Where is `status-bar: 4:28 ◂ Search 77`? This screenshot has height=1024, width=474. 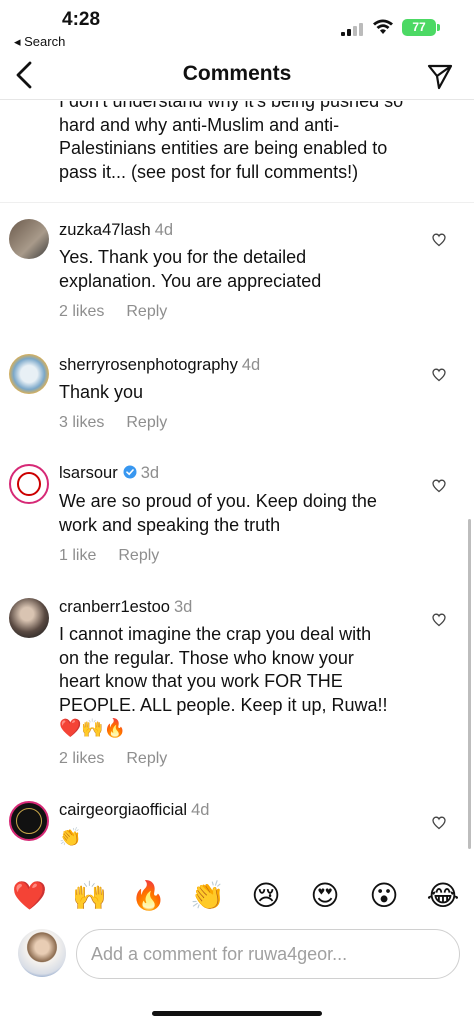 status-bar: 4:28 ◂ Search 77 is located at coordinates (237, 25).